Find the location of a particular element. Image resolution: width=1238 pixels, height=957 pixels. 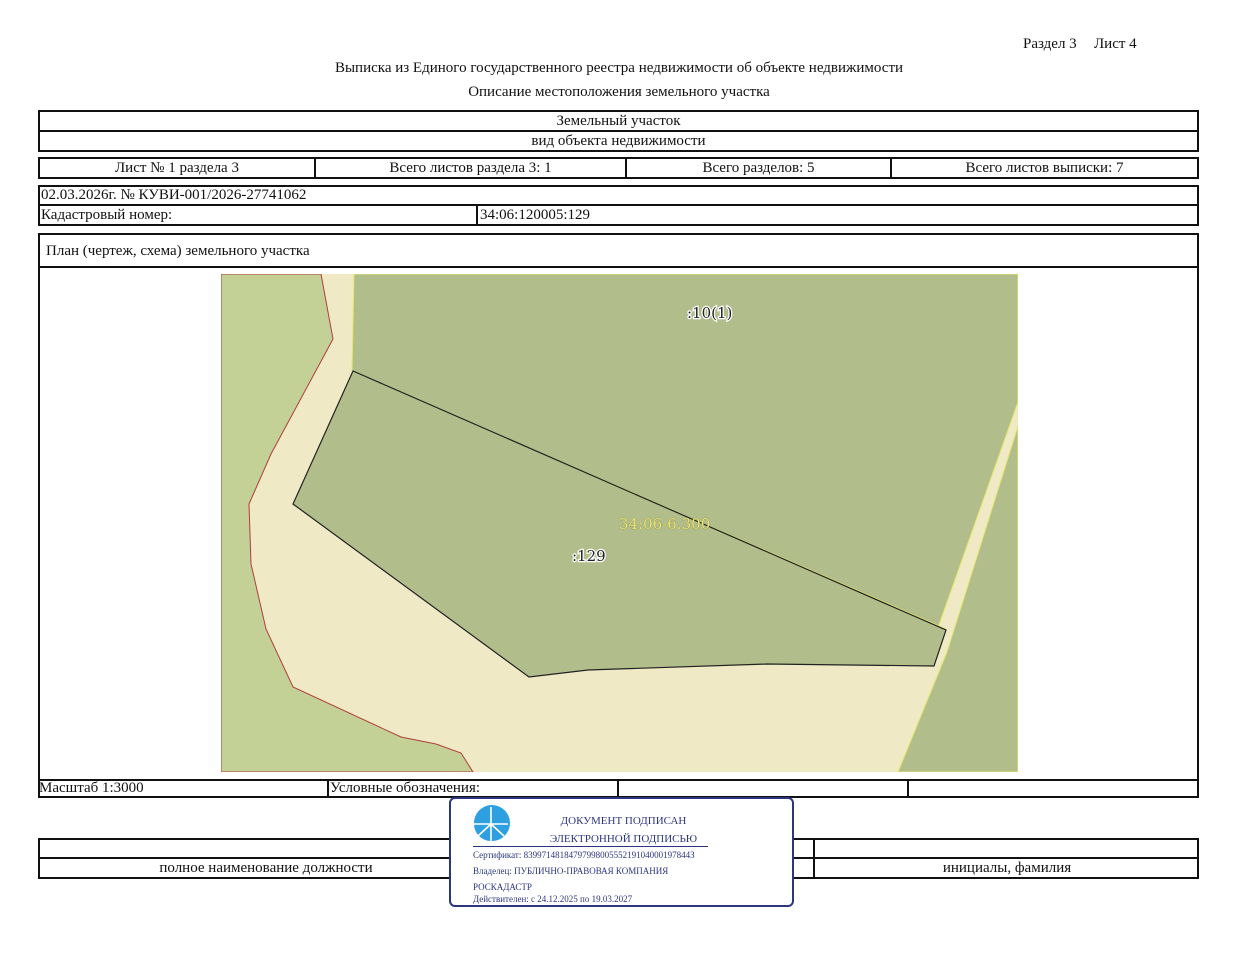

parcel-label: :129 is located at coordinates (589, 556).